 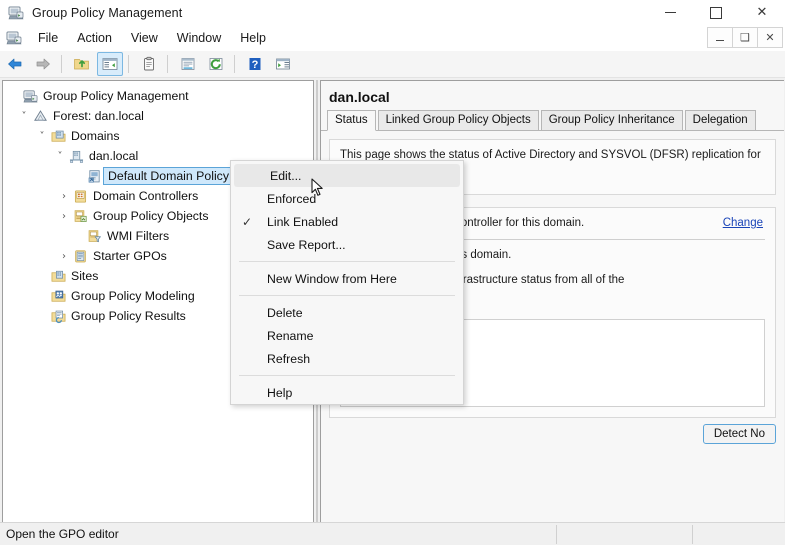 What do you see at coordinates (347, 358) in the screenshot?
I see `context-menu-item-refresh: Refresh` at bounding box center [347, 358].